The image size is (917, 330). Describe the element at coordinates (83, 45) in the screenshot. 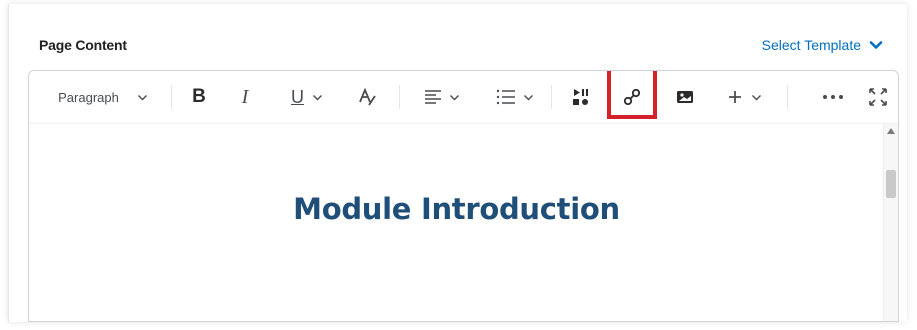

I see `page-content-label: Page Content` at that location.